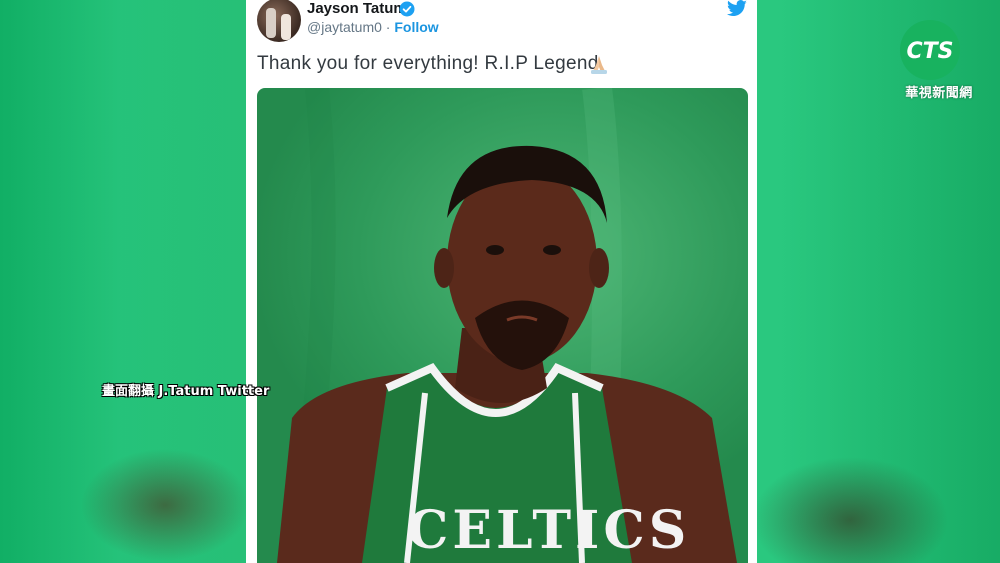 The image size is (1000, 563). What do you see at coordinates (930, 51) in the screenshot?
I see `svg-text: CTS` at bounding box center [930, 51].